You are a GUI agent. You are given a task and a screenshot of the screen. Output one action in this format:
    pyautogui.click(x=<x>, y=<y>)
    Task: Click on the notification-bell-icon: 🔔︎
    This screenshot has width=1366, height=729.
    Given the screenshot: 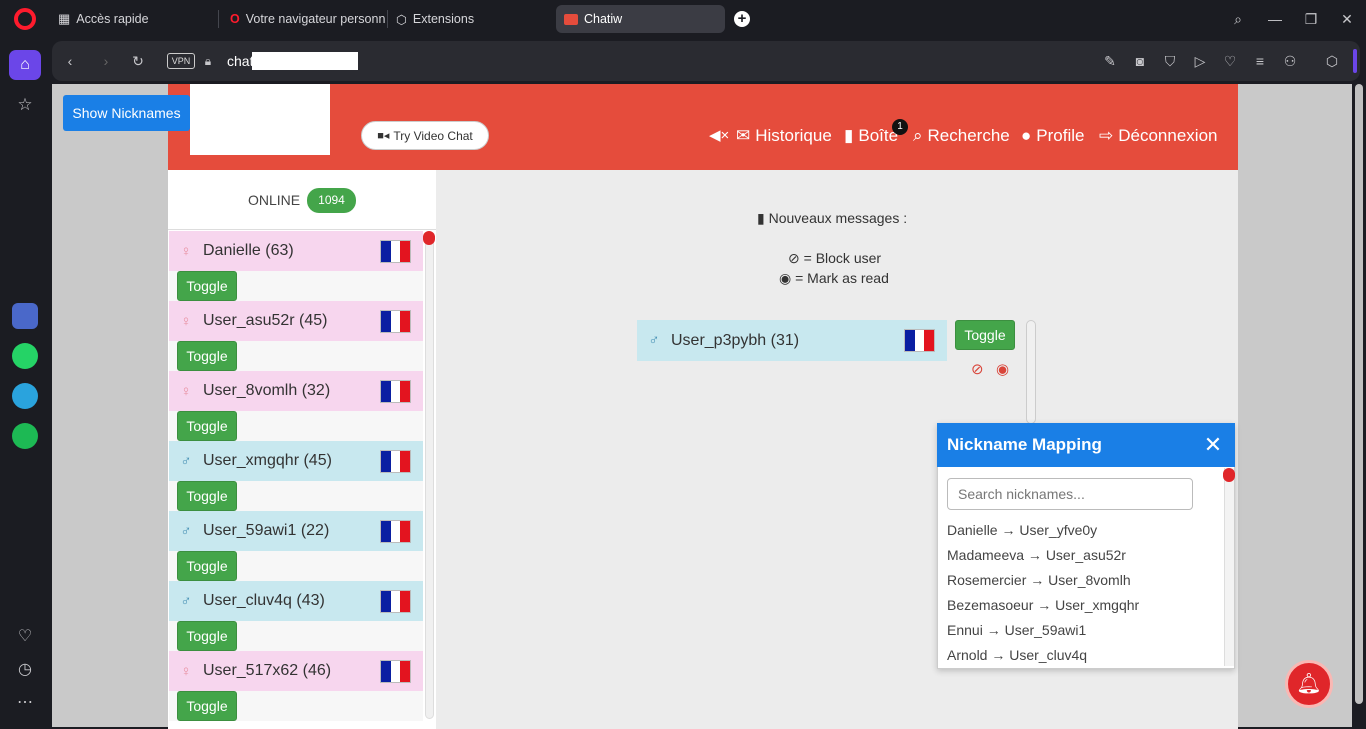 What is the action you would take?
    pyautogui.click(x=1309, y=684)
    